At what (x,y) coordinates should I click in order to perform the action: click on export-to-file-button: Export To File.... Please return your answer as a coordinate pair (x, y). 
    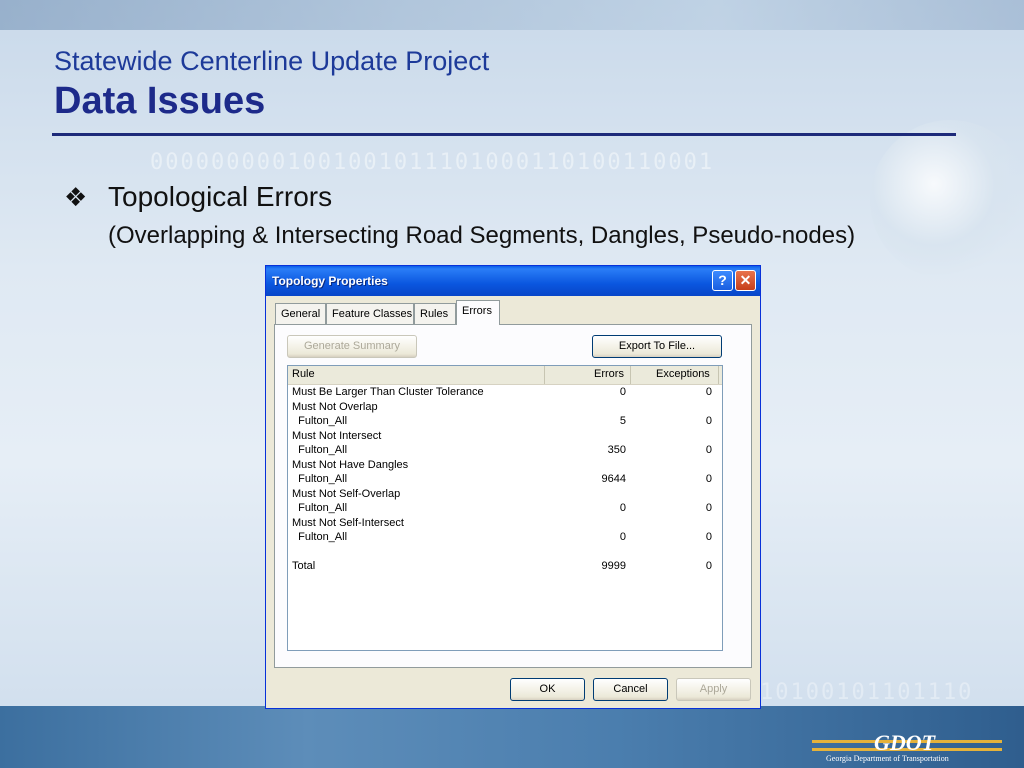
    Looking at the image, I should click on (657, 346).